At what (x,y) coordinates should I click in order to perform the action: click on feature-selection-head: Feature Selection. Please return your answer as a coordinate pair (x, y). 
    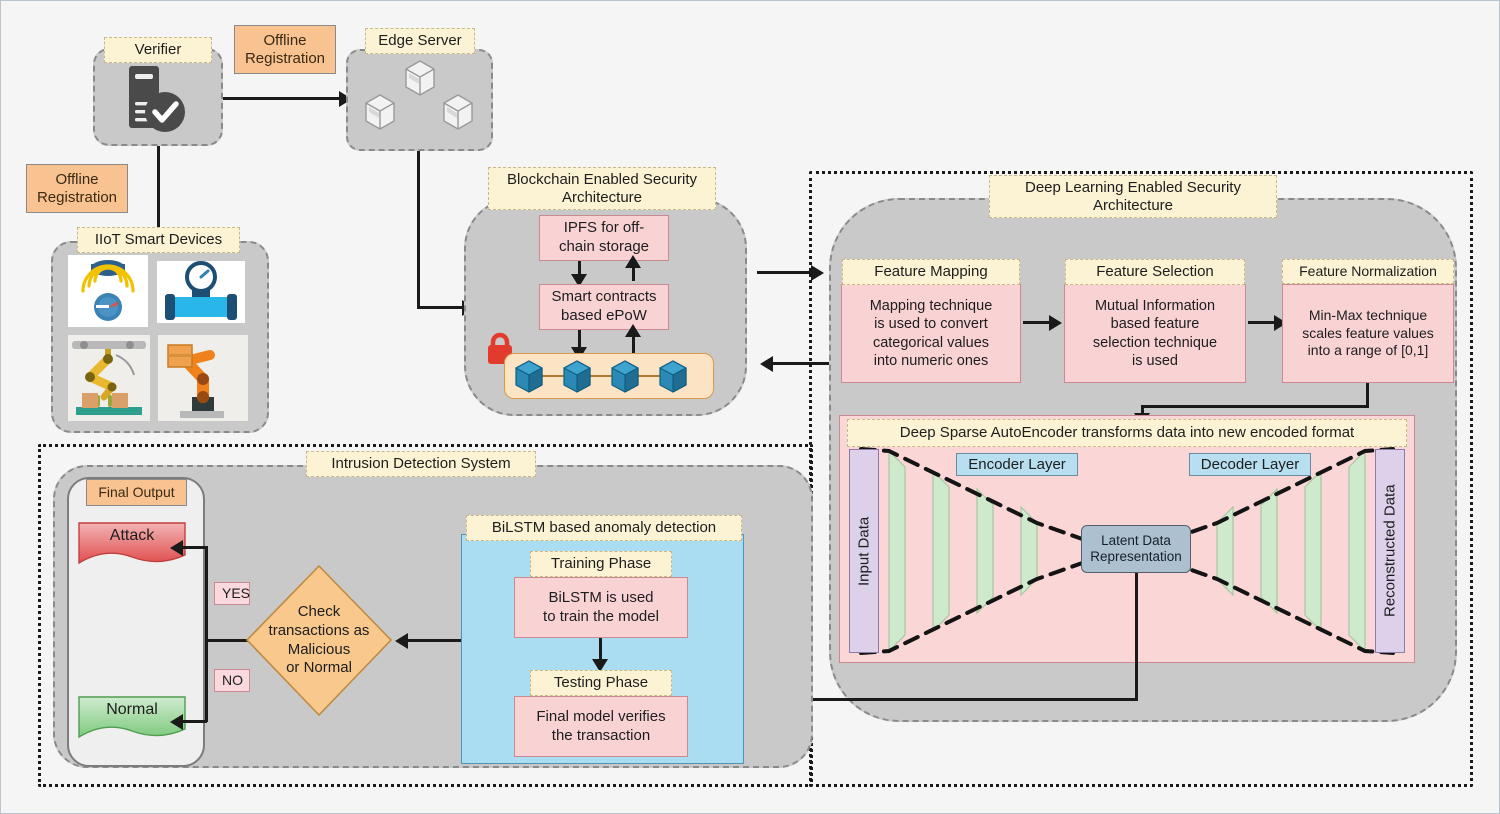
    Looking at the image, I should click on (1155, 272).